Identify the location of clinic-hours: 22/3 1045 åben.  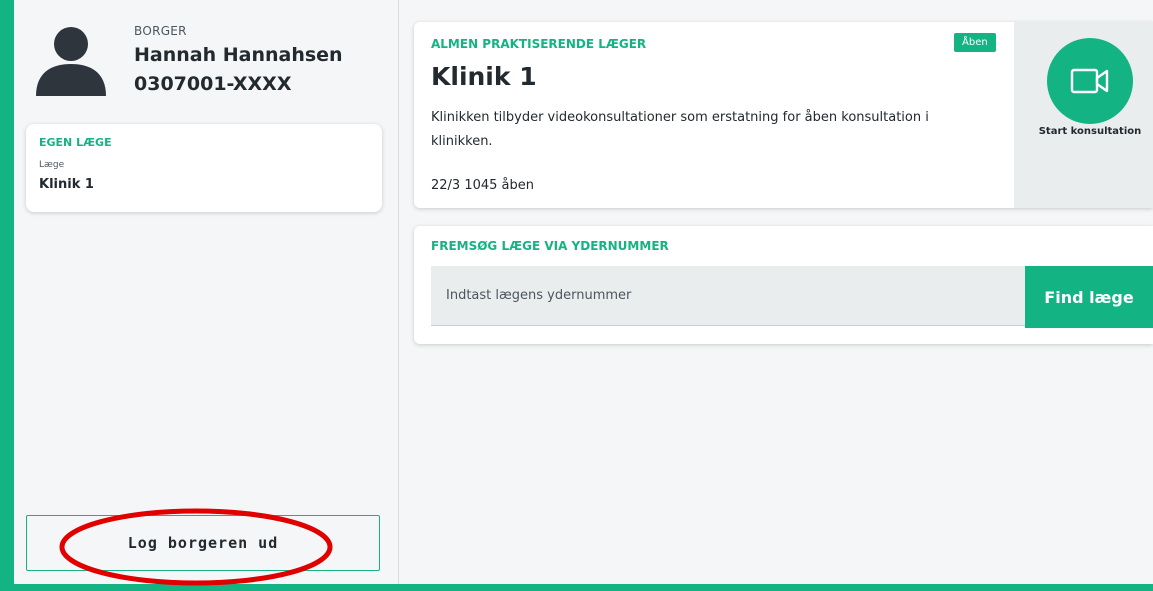
(482, 185).